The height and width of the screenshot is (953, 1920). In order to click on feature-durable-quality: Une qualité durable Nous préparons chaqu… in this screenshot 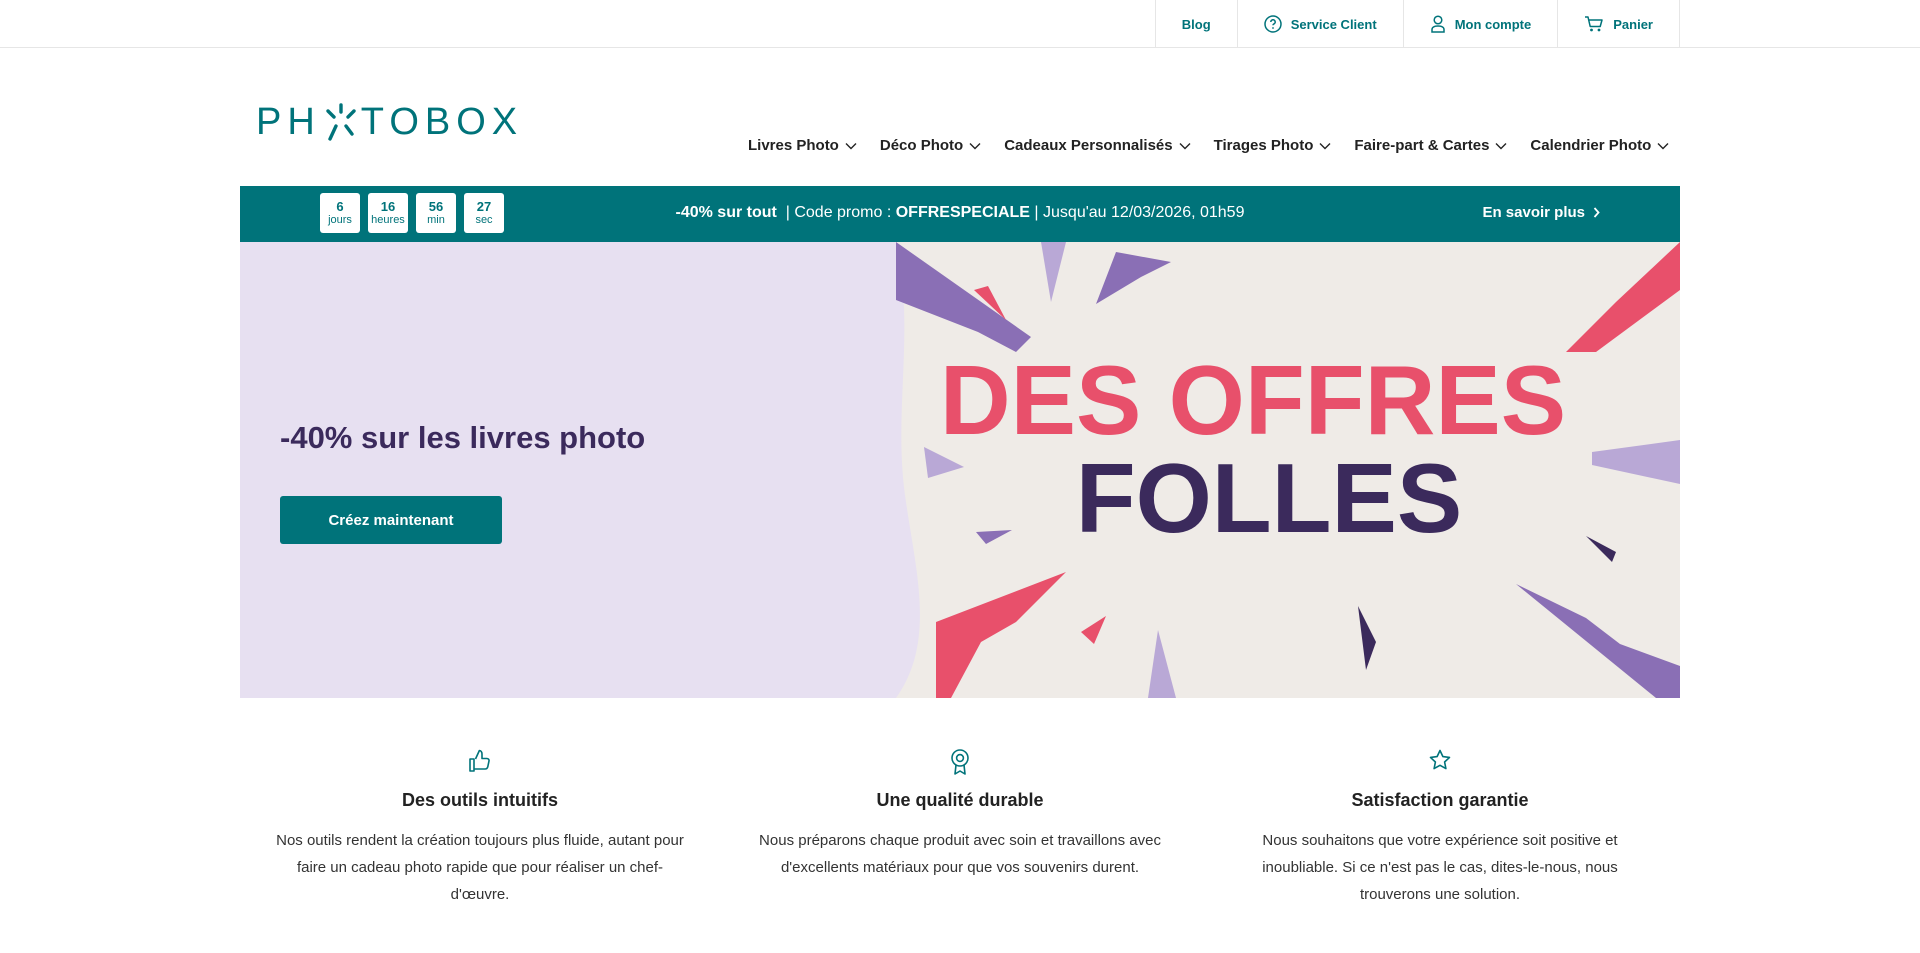, I will do `click(960, 828)`.